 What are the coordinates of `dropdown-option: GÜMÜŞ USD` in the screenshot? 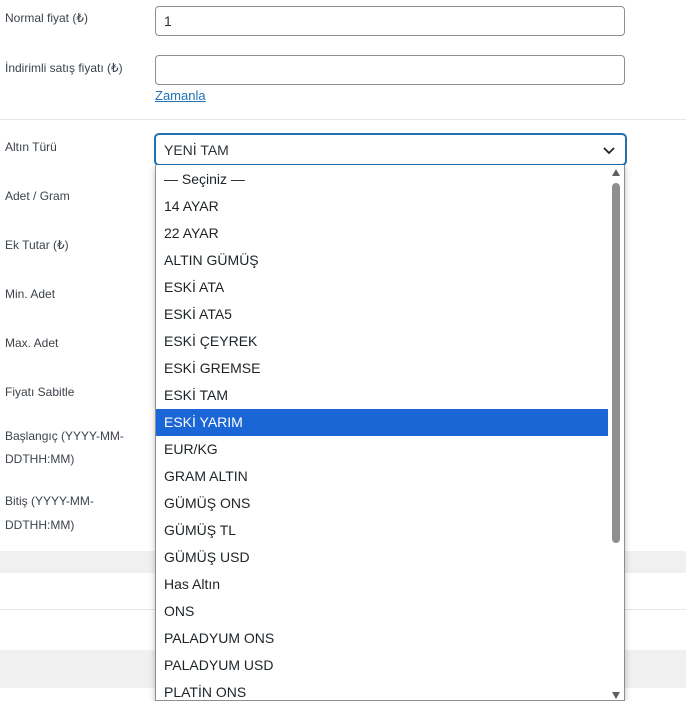 It's located at (382, 557).